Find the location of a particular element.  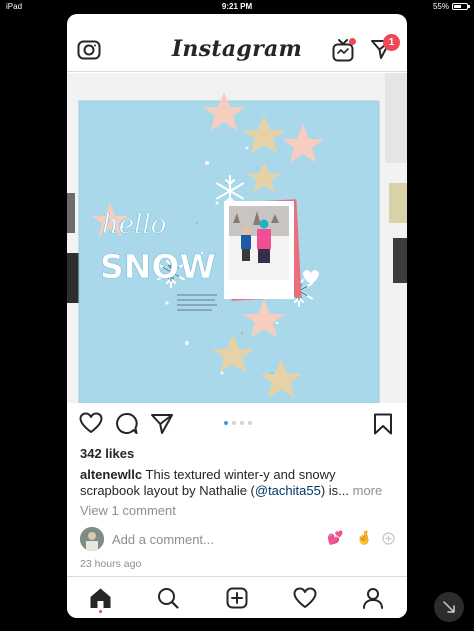

avatar is located at coordinates (92, 539).